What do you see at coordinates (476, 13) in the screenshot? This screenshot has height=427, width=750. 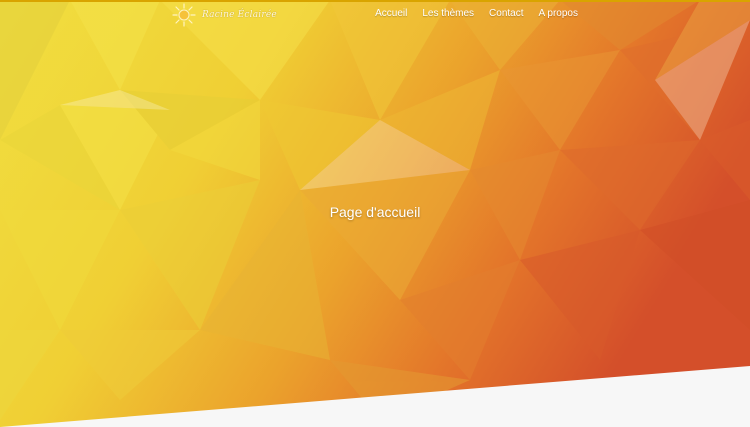 I see `main-nav: Accueil Les thèmes Contact A propos` at bounding box center [476, 13].